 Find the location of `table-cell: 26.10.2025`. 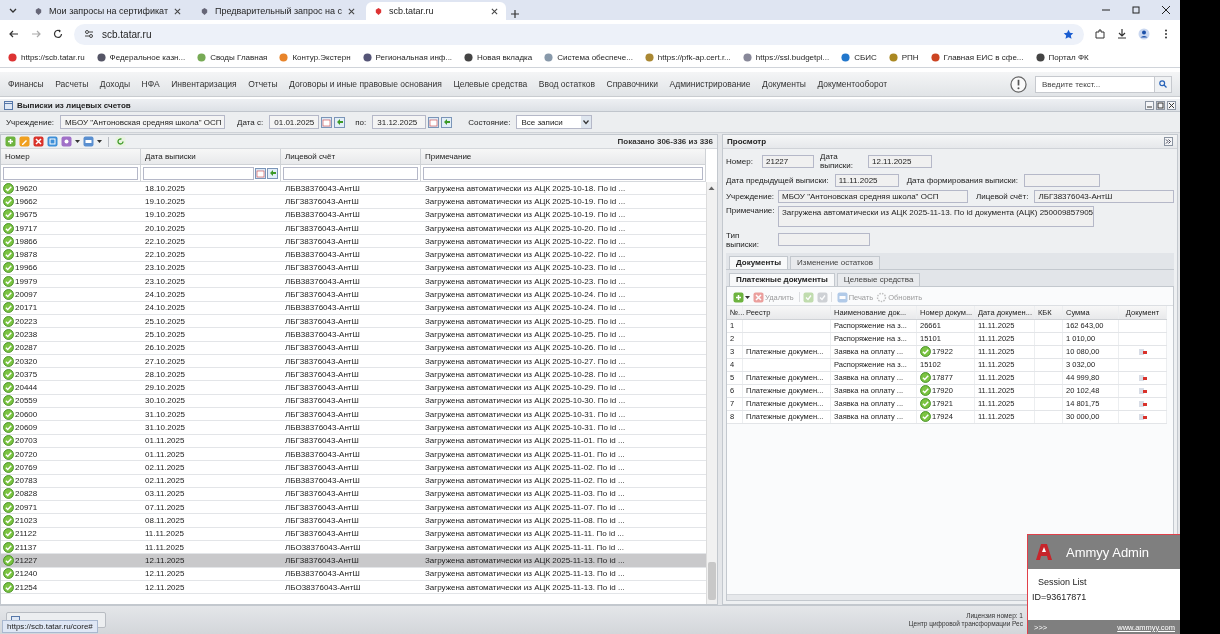

table-cell: 26.10.2025 is located at coordinates (165, 348).